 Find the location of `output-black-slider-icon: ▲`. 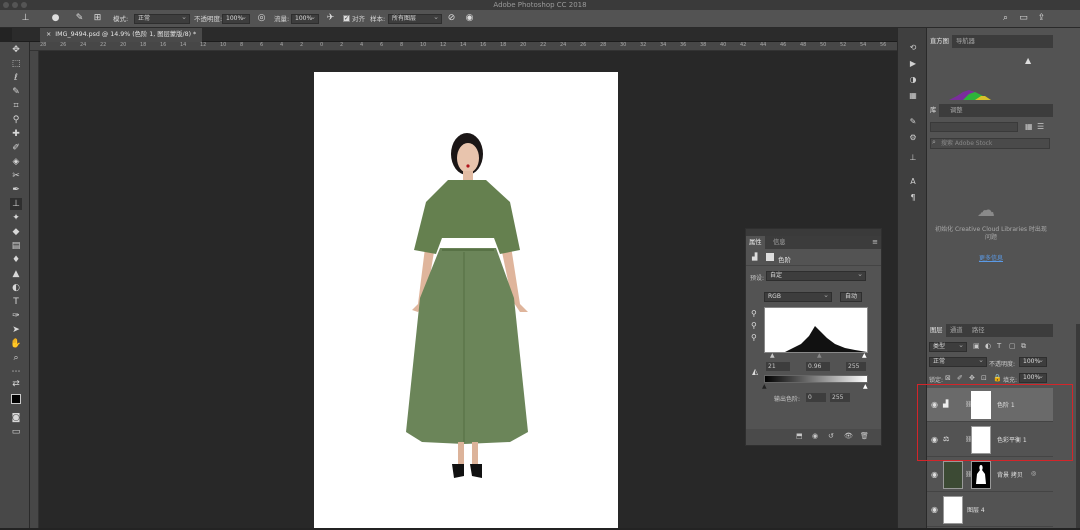

output-black-slider-icon: ▲ is located at coordinates (764, 386).